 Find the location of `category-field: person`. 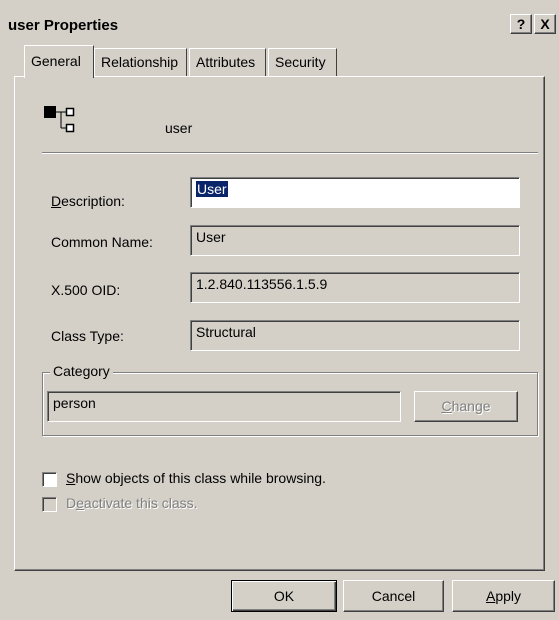

category-field: person is located at coordinates (224, 406).